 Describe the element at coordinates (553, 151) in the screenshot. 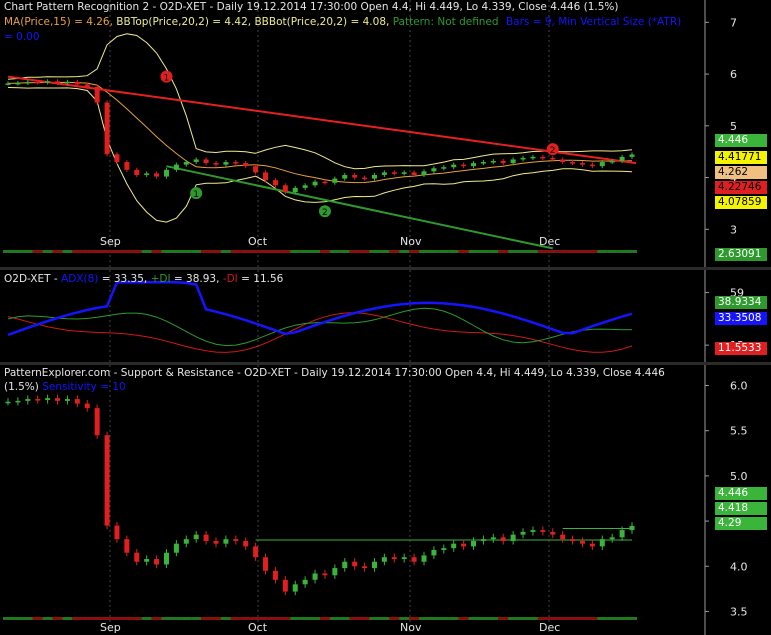

I see `pattern-marker-label: 2` at that location.